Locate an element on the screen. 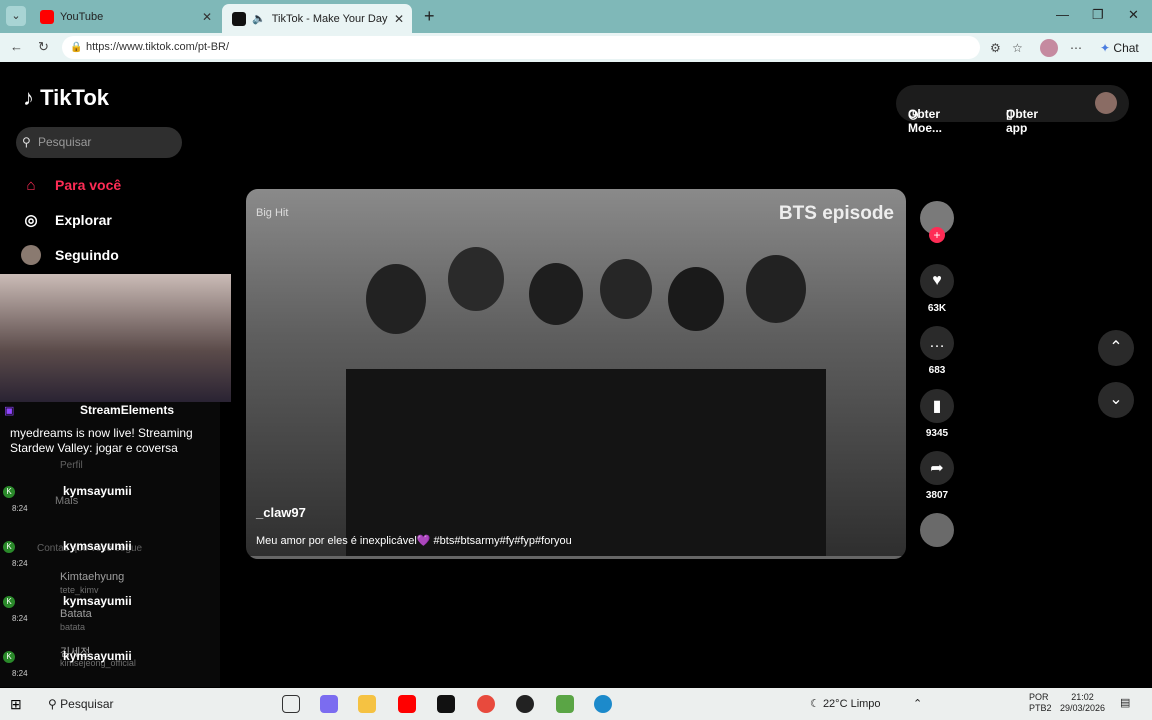 Image resolution: width=1152 pixels, height=720 pixels. save-button: ▮ 9345 is located at coordinates (937, 414).